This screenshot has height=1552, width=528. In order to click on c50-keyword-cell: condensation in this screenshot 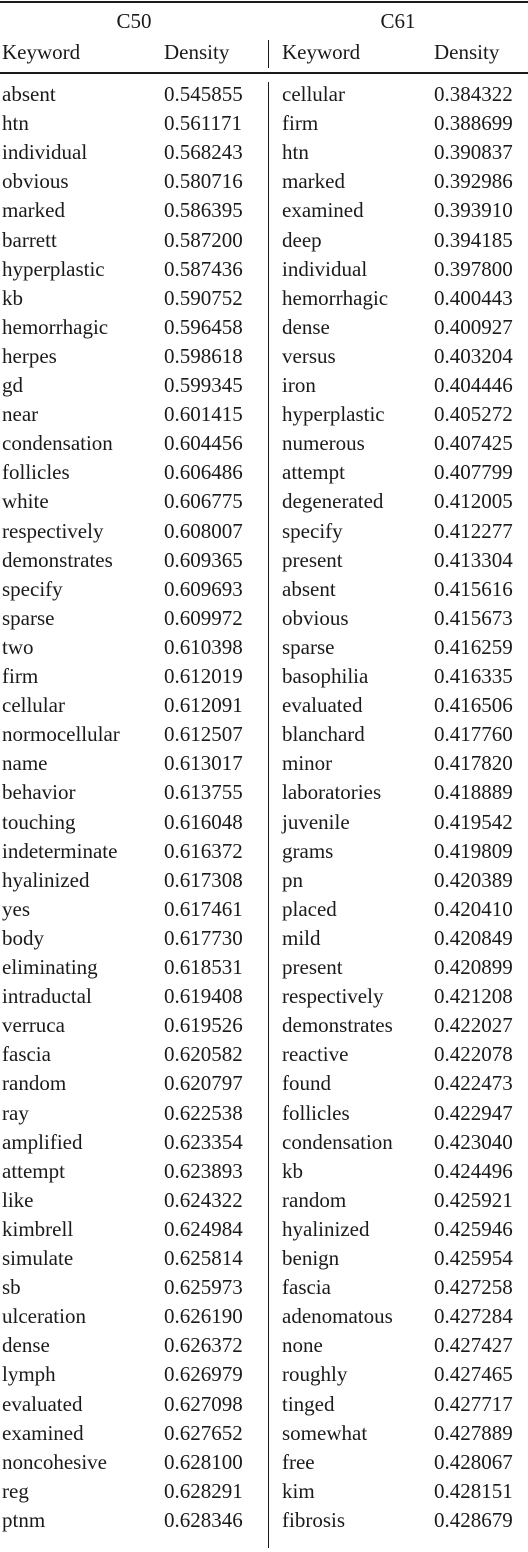, I will do `click(57, 443)`.